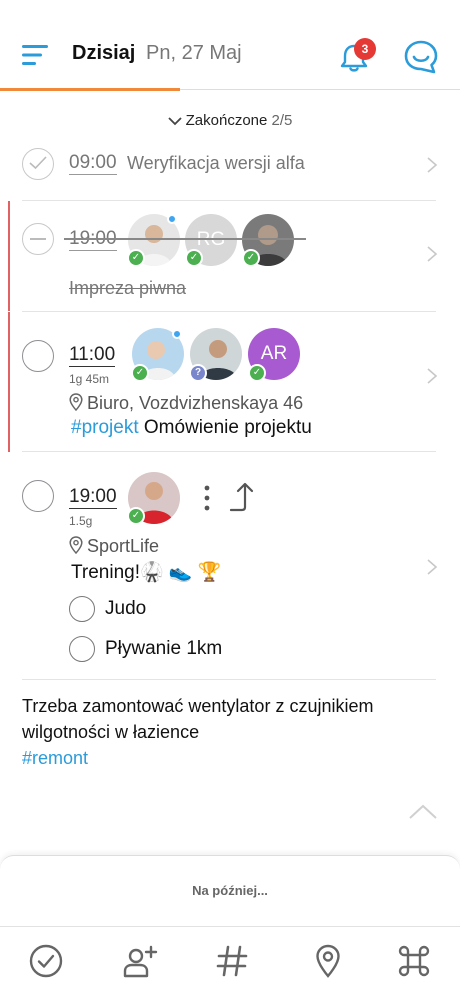  What do you see at coordinates (92, 355) in the screenshot?
I see `task-time: 11:00` at bounding box center [92, 355].